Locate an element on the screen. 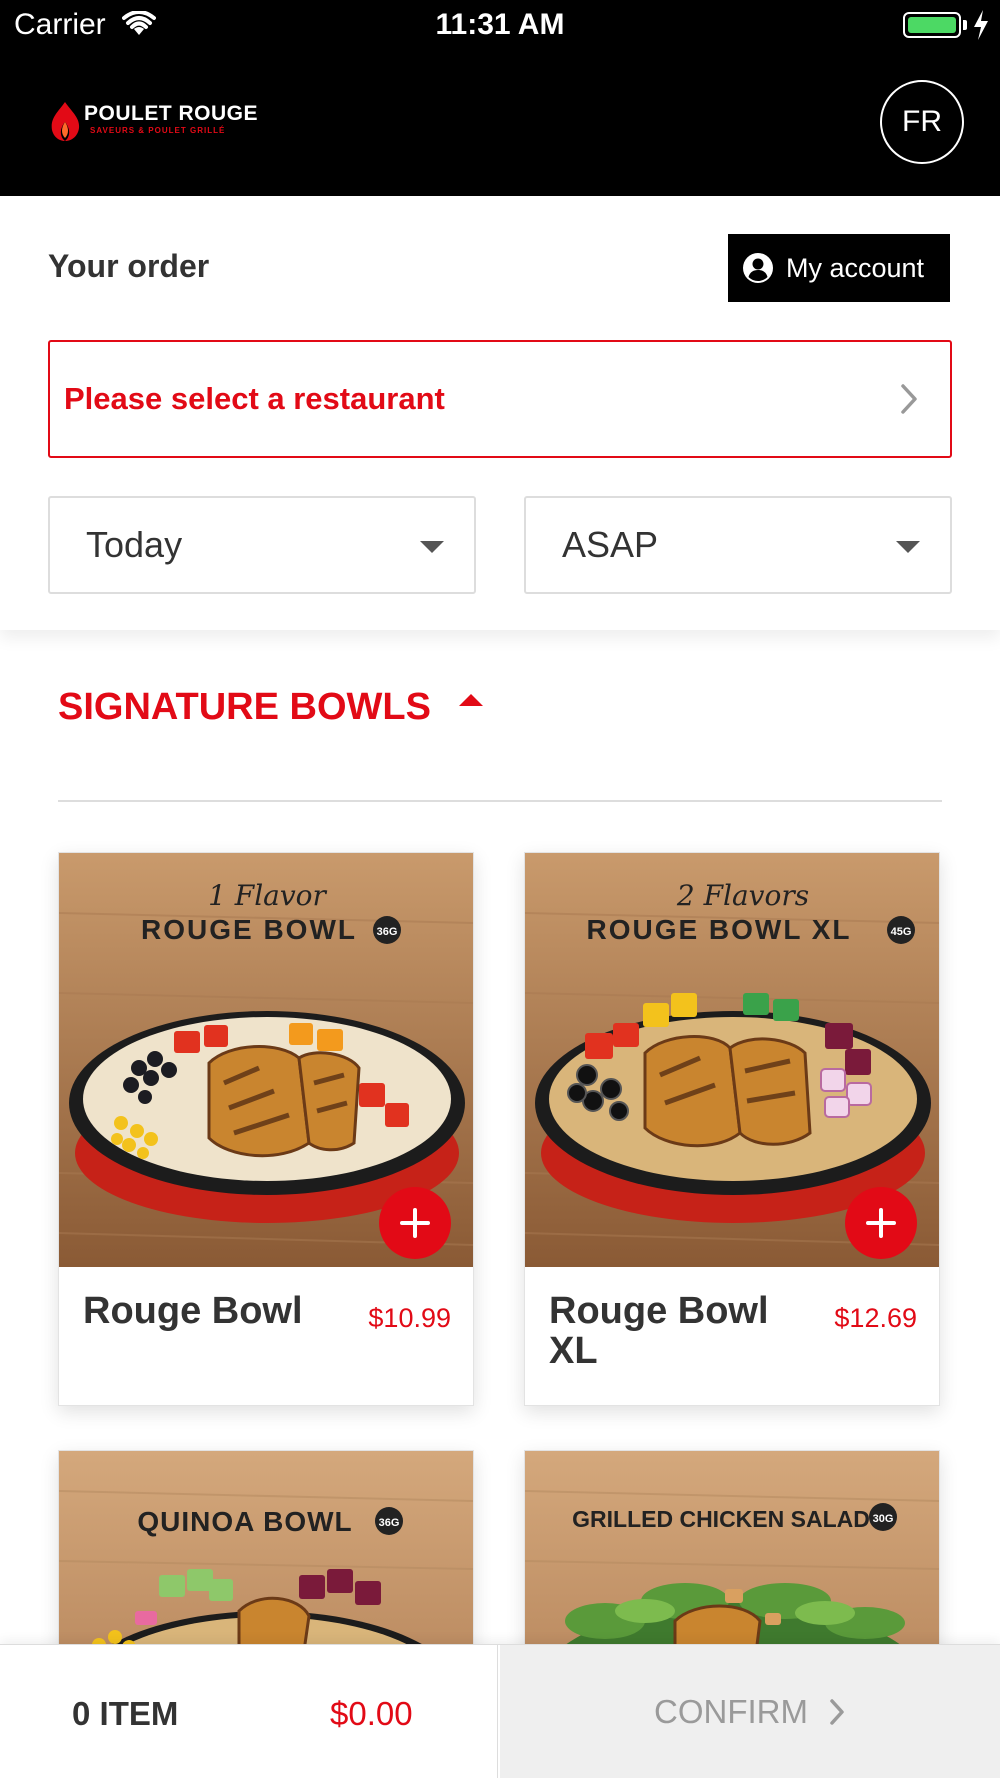  product-image: 1 Flavor ROUGE BOWL 36G is located at coordinates (266, 1060).